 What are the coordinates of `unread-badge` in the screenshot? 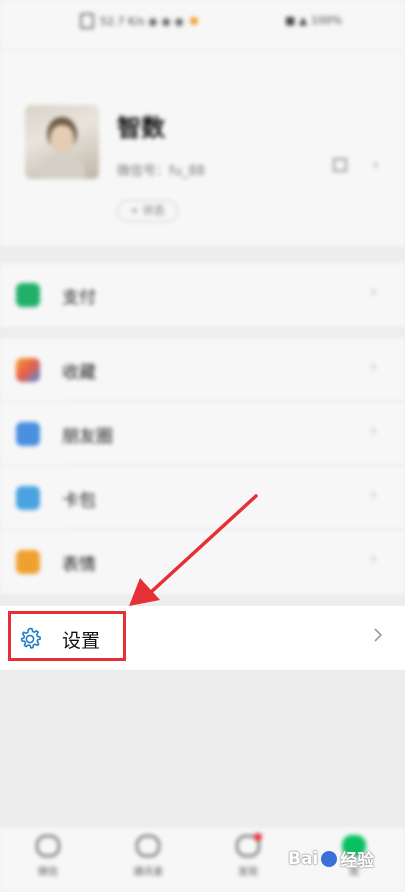 It's located at (258, 837).